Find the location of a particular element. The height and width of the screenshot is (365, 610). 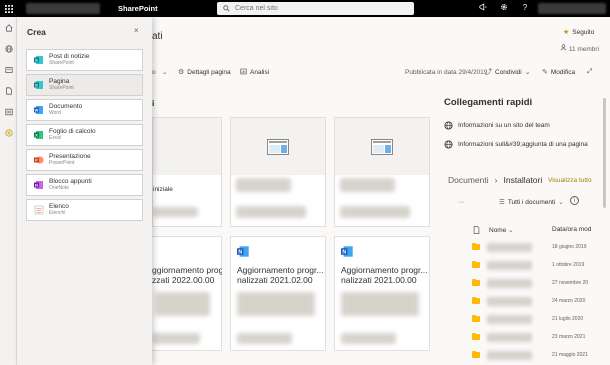

quick-links-title: Collegamenti rapidi is located at coordinates (488, 102).